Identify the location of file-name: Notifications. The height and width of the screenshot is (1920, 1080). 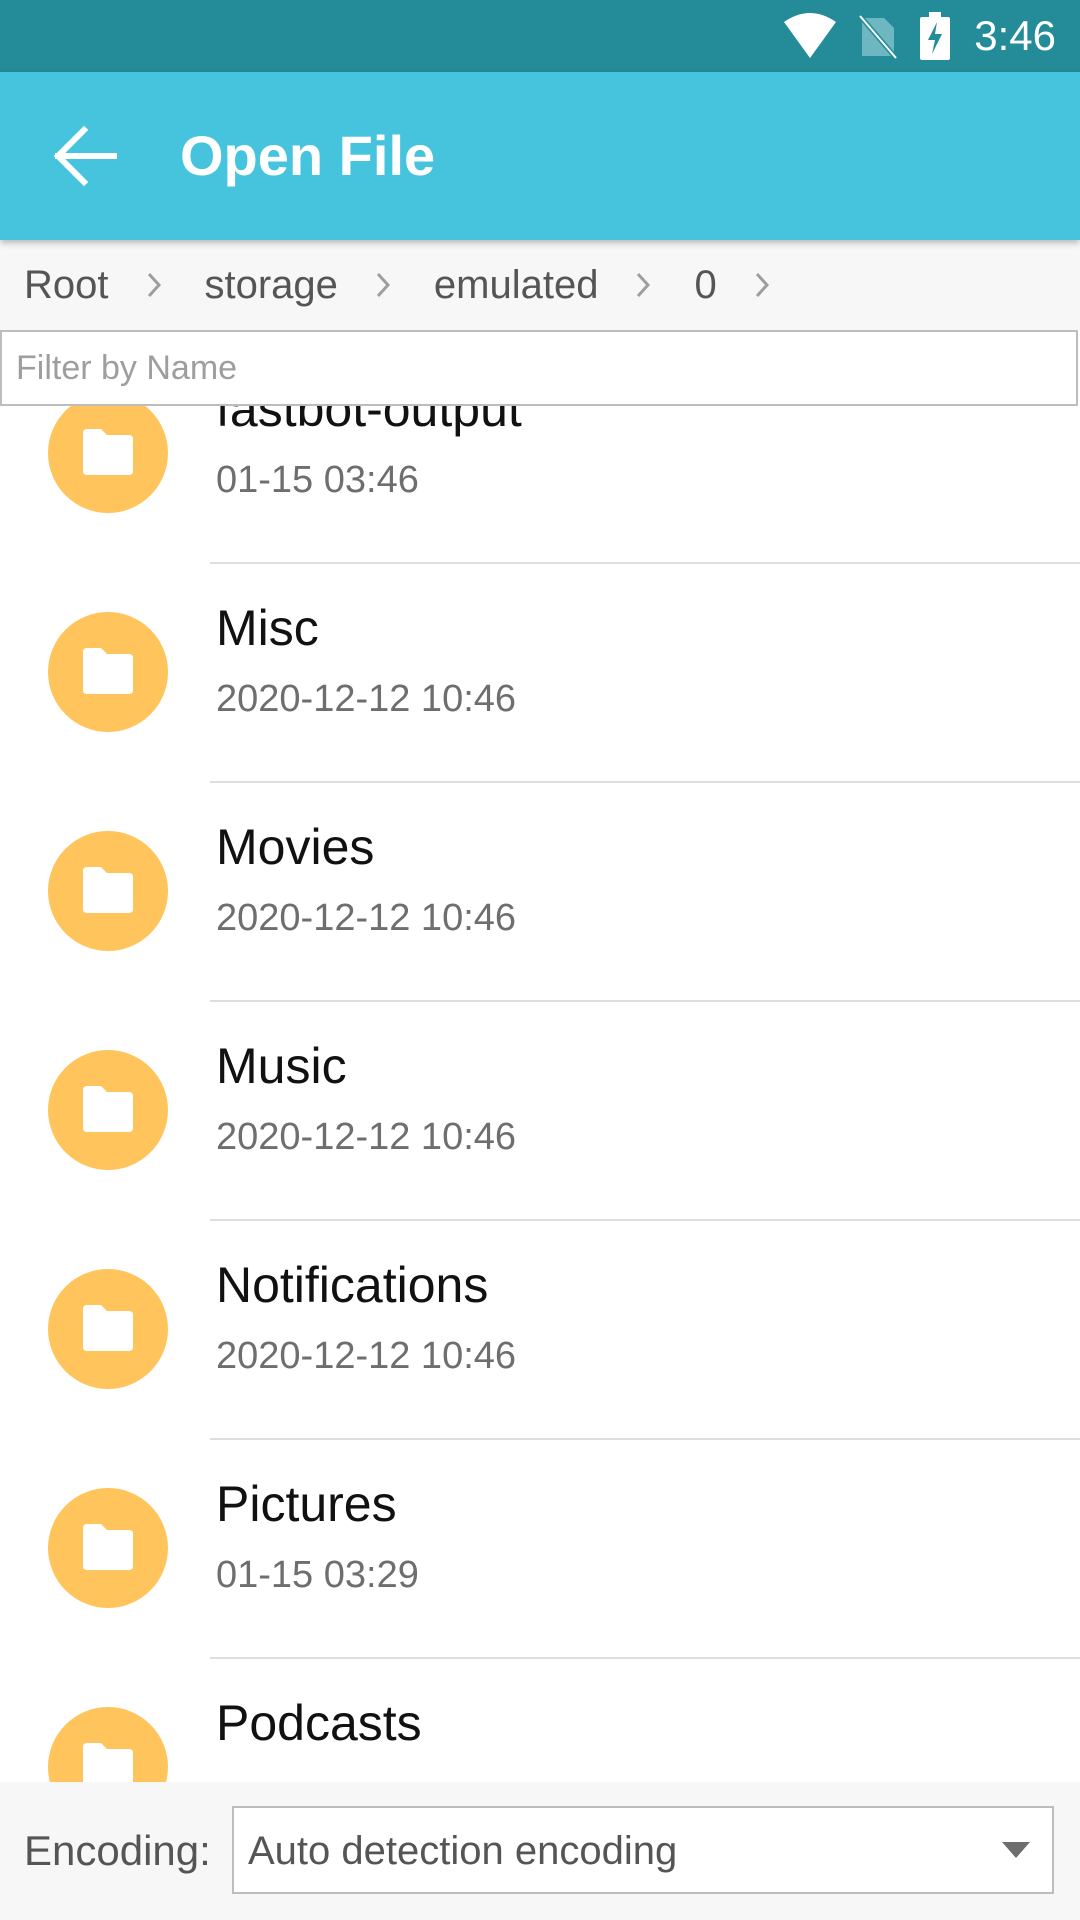
(352, 1285).